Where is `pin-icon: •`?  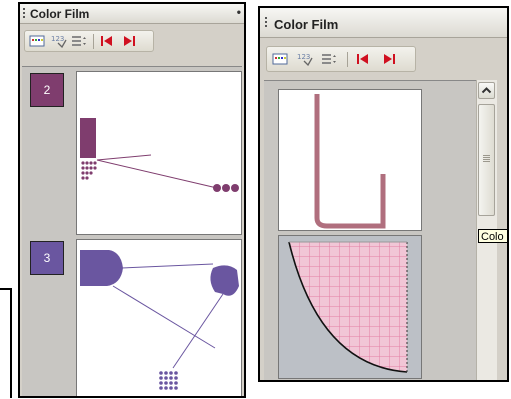 pin-icon: • is located at coordinates (239, 12).